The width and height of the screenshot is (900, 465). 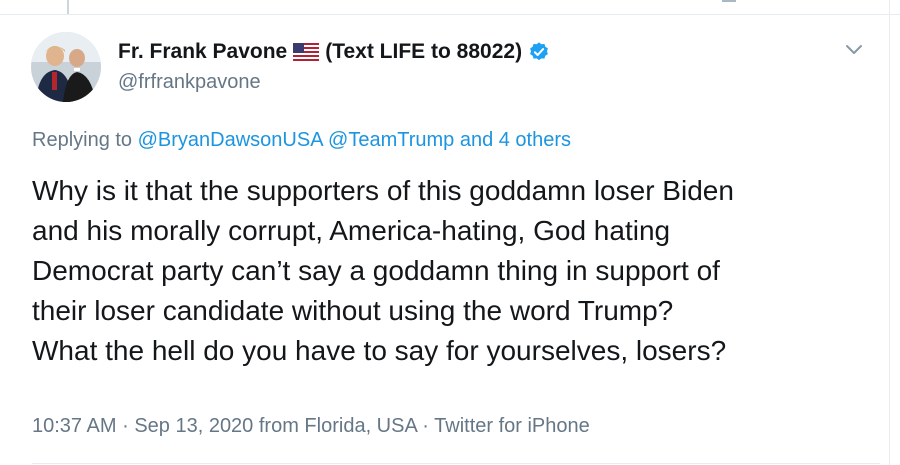 I want to click on bottom-divider, so click(x=456, y=463).